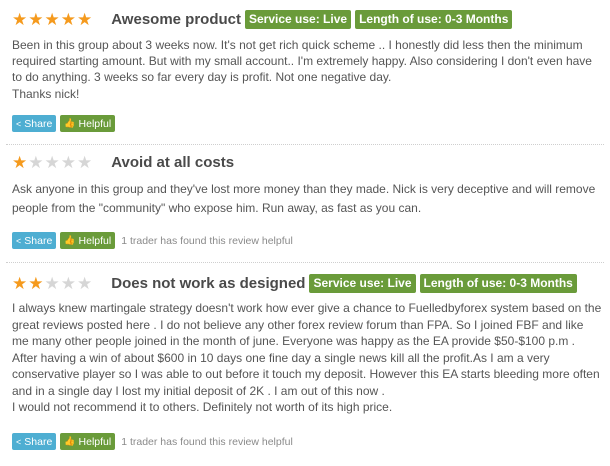  What do you see at coordinates (208, 283) in the screenshot?
I see `review-title: Does not work as designed` at bounding box center [208, 283].